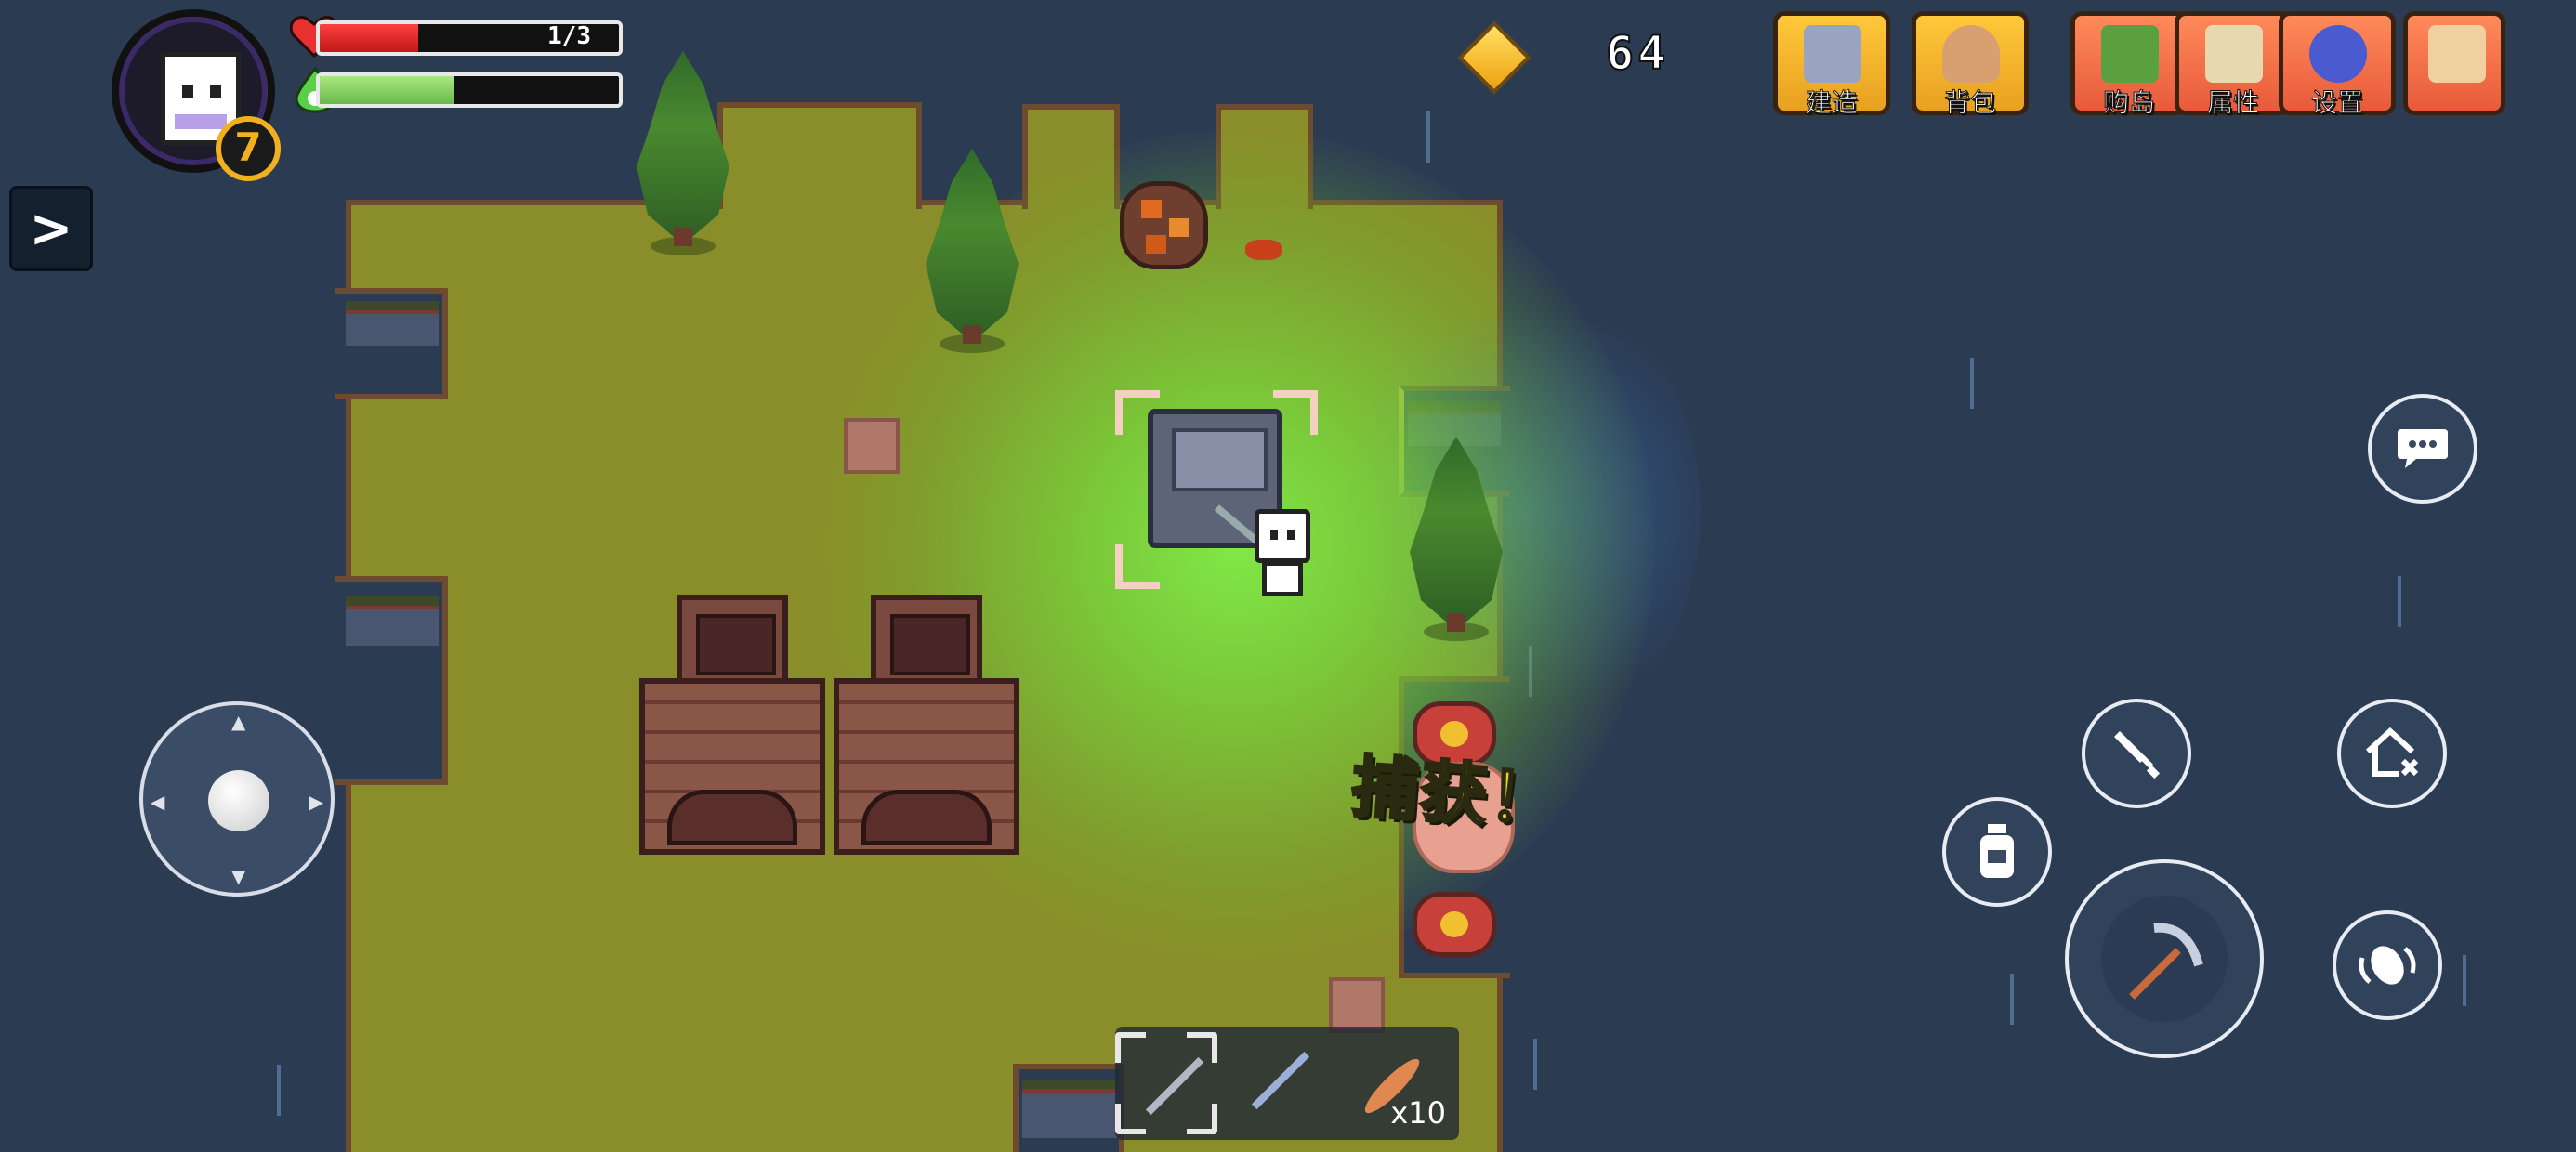  Describe the element at coordinates (2338, 54) in the screenshot. I see `settings-gear-icon` at that location.